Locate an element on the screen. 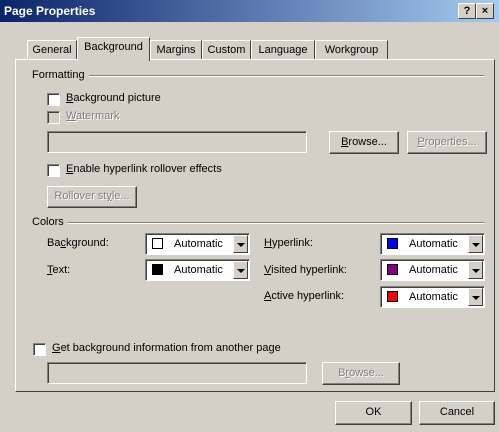 The height and width of the screenshot is (432, 499). hyperlink-color-swatch is located at coordinates (392, 243).